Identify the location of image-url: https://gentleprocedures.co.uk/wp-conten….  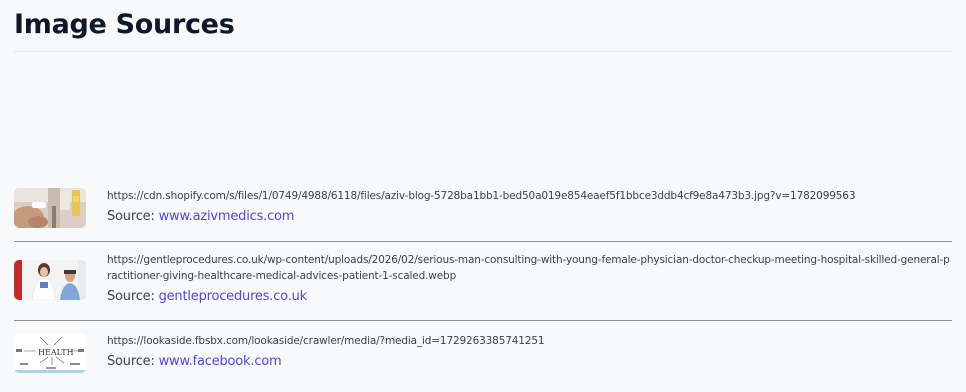
(529, 268).